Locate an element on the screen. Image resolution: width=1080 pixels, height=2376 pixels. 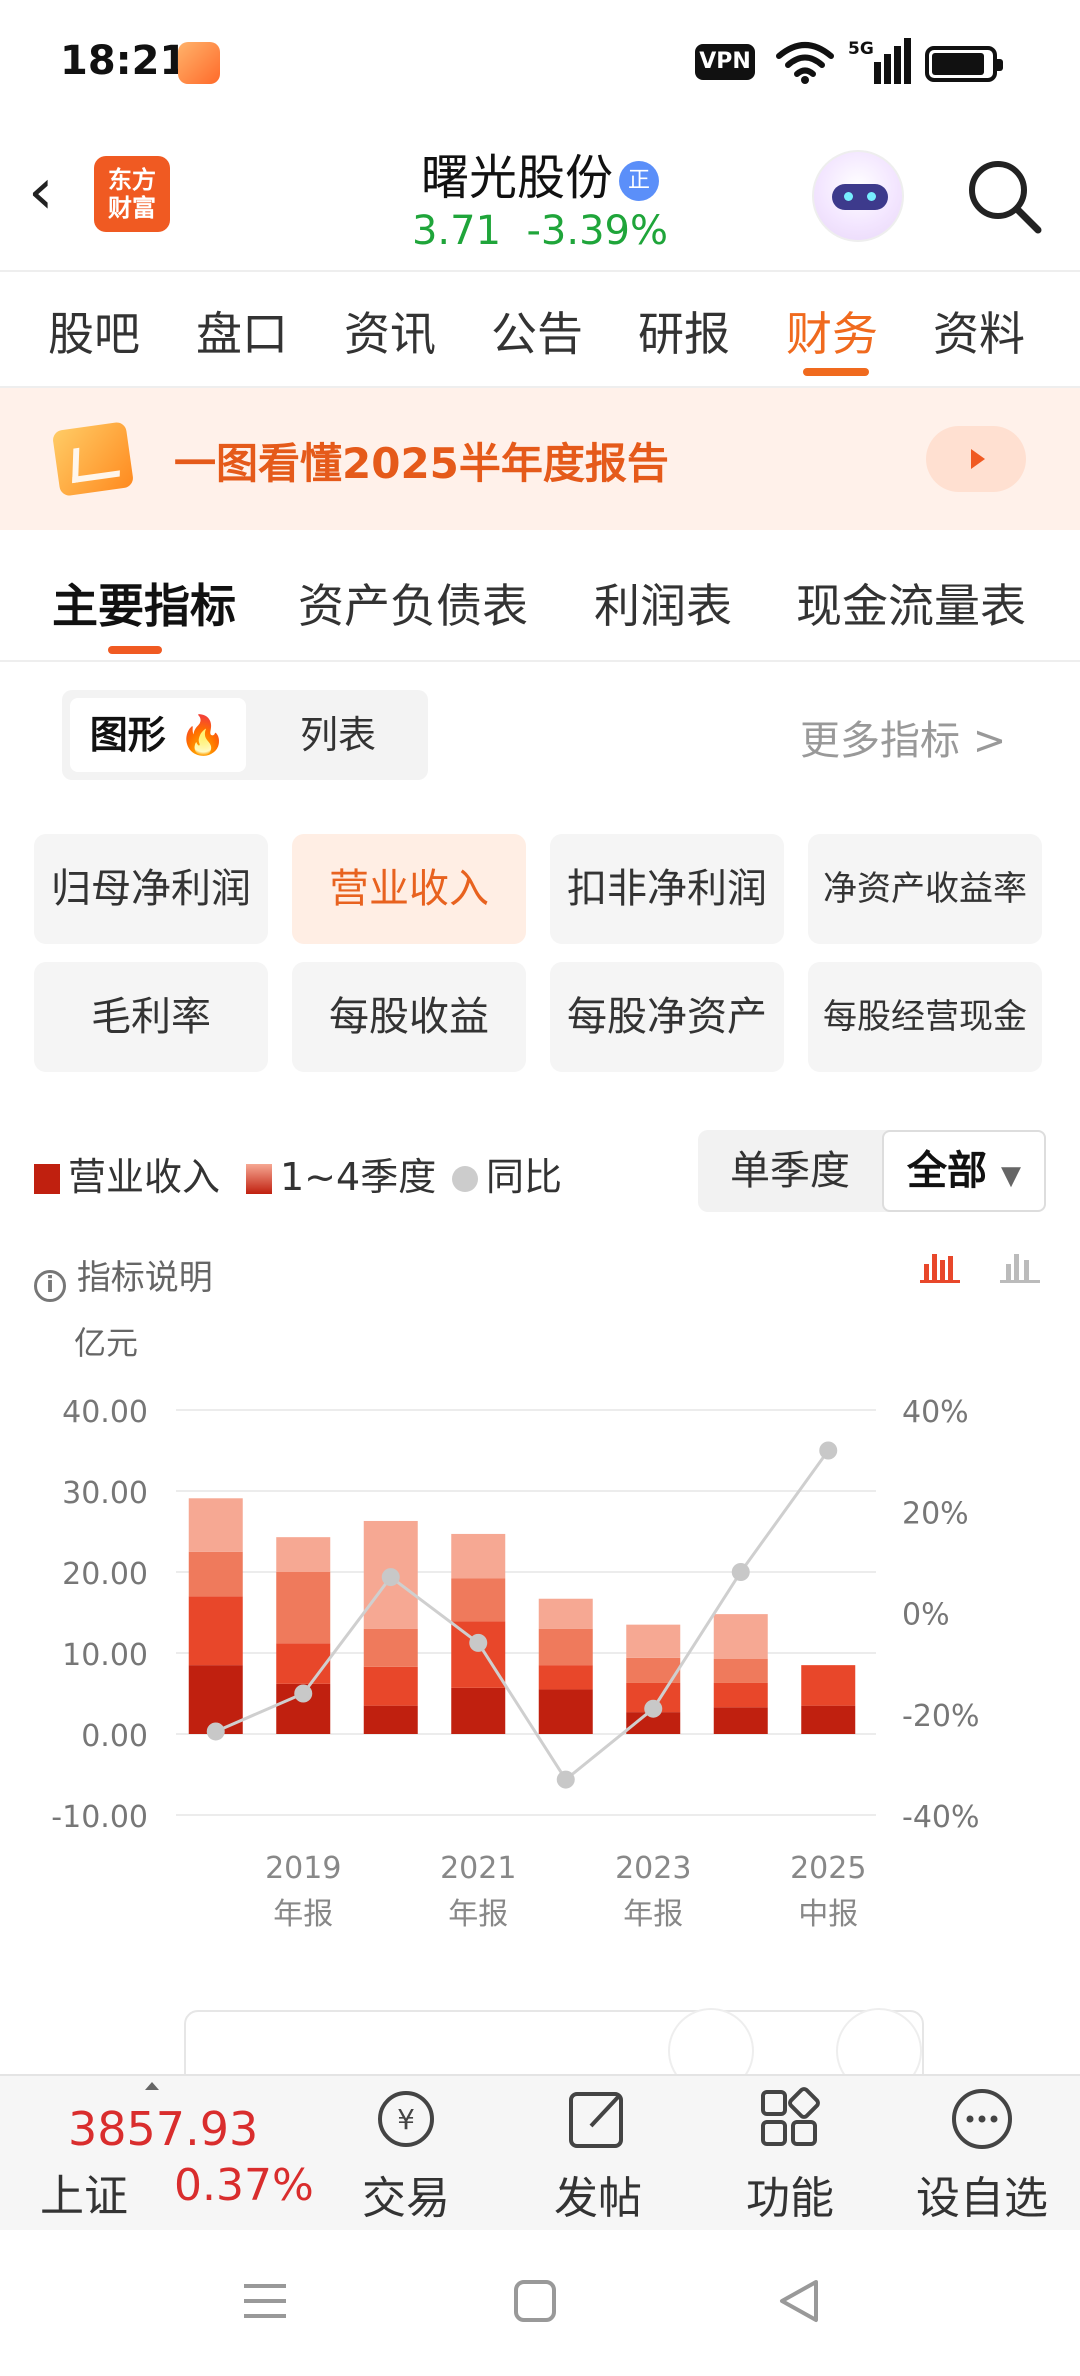
subtab-key-metrics: 主要指标 is located at coordinates (144, 603).